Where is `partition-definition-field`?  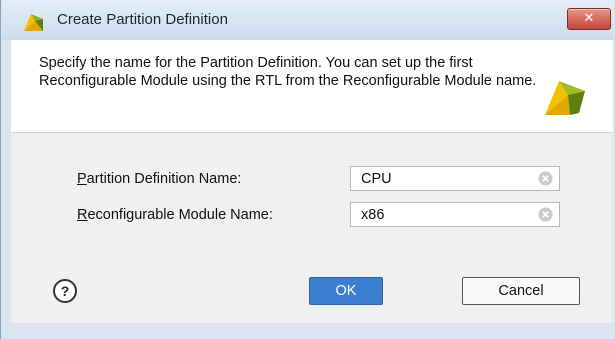 partition-definition-field is located at coordinates (455, 178).